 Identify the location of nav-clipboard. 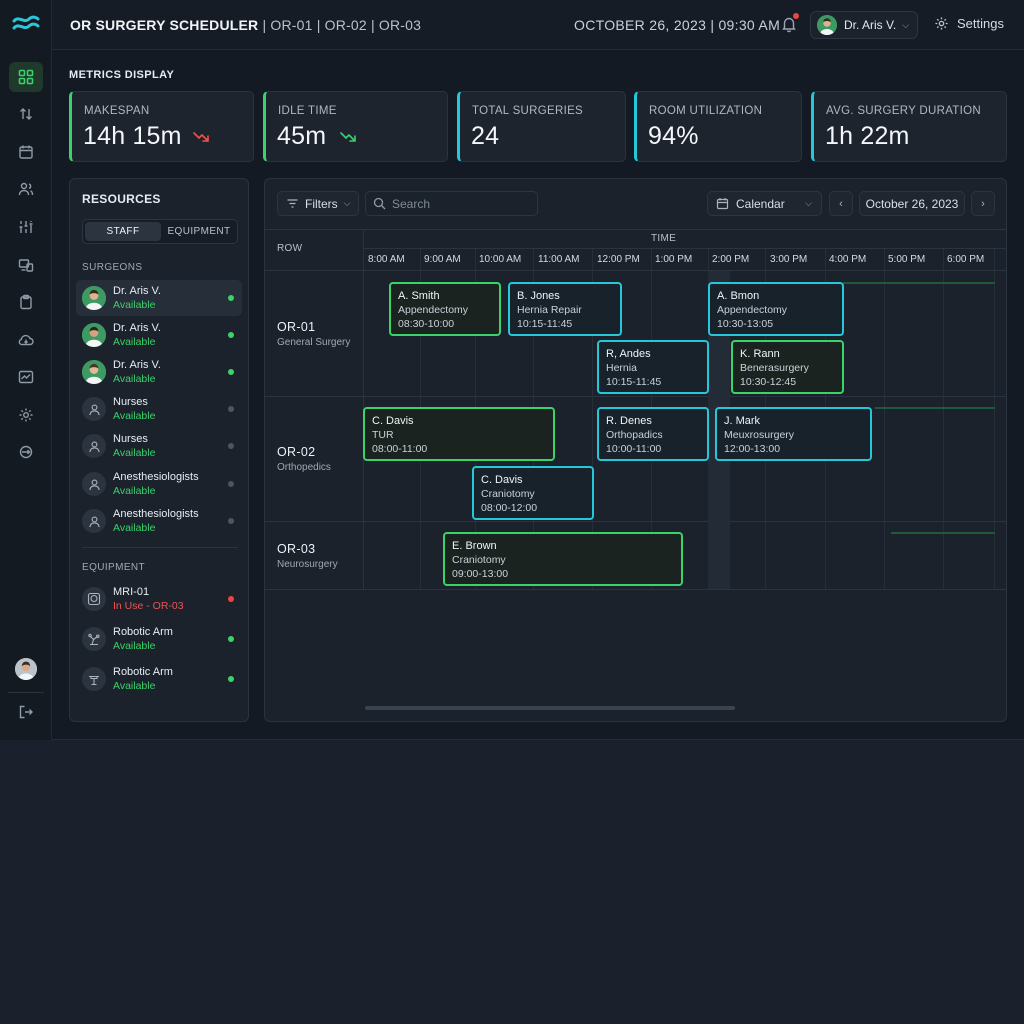
(26, 302).